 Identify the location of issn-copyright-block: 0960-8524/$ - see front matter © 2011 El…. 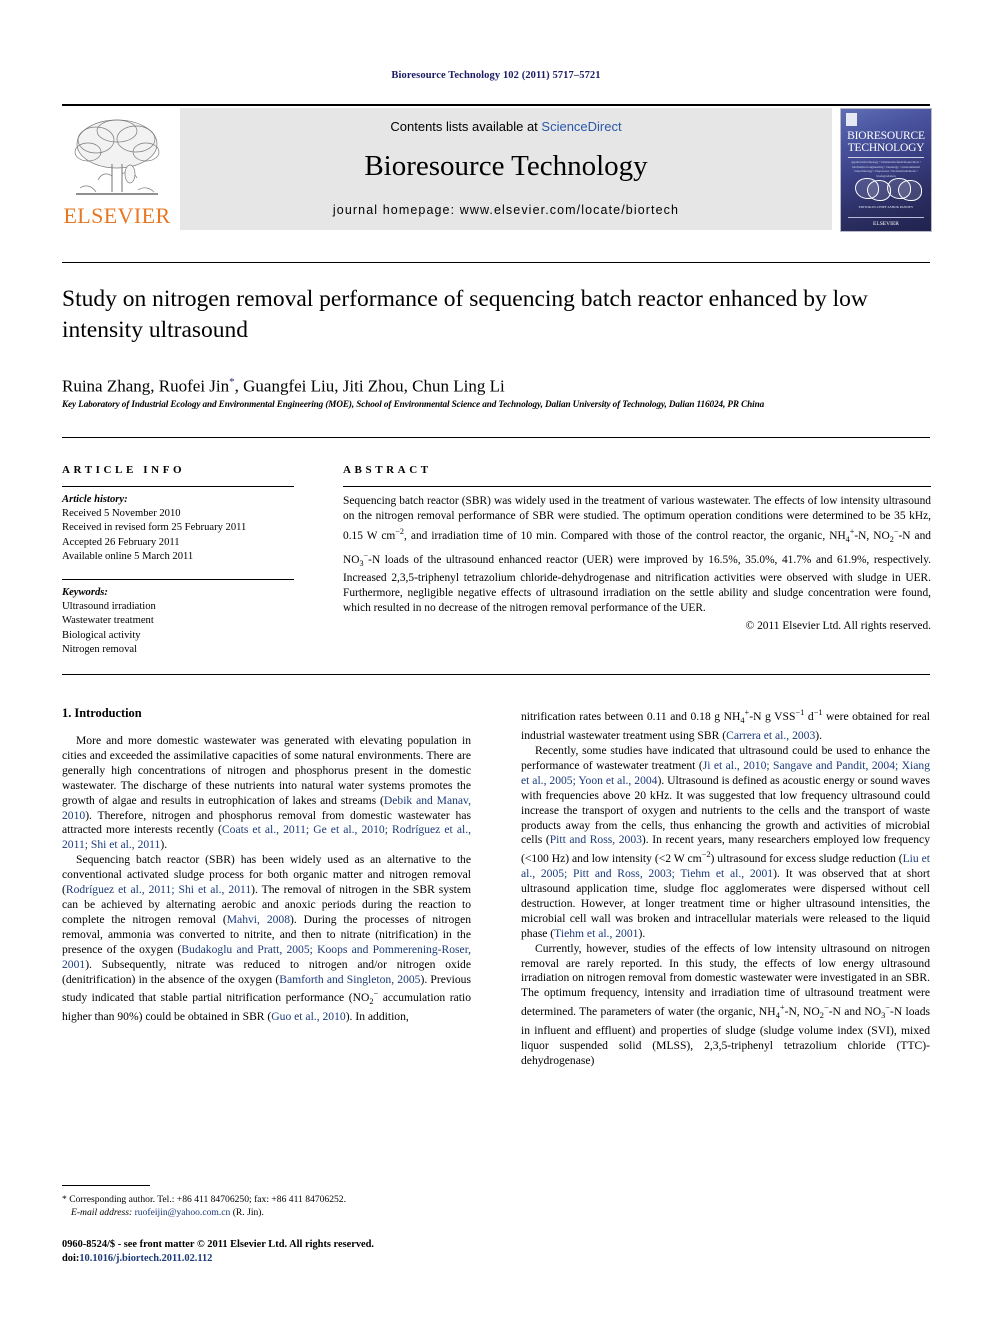
(277, 1251).